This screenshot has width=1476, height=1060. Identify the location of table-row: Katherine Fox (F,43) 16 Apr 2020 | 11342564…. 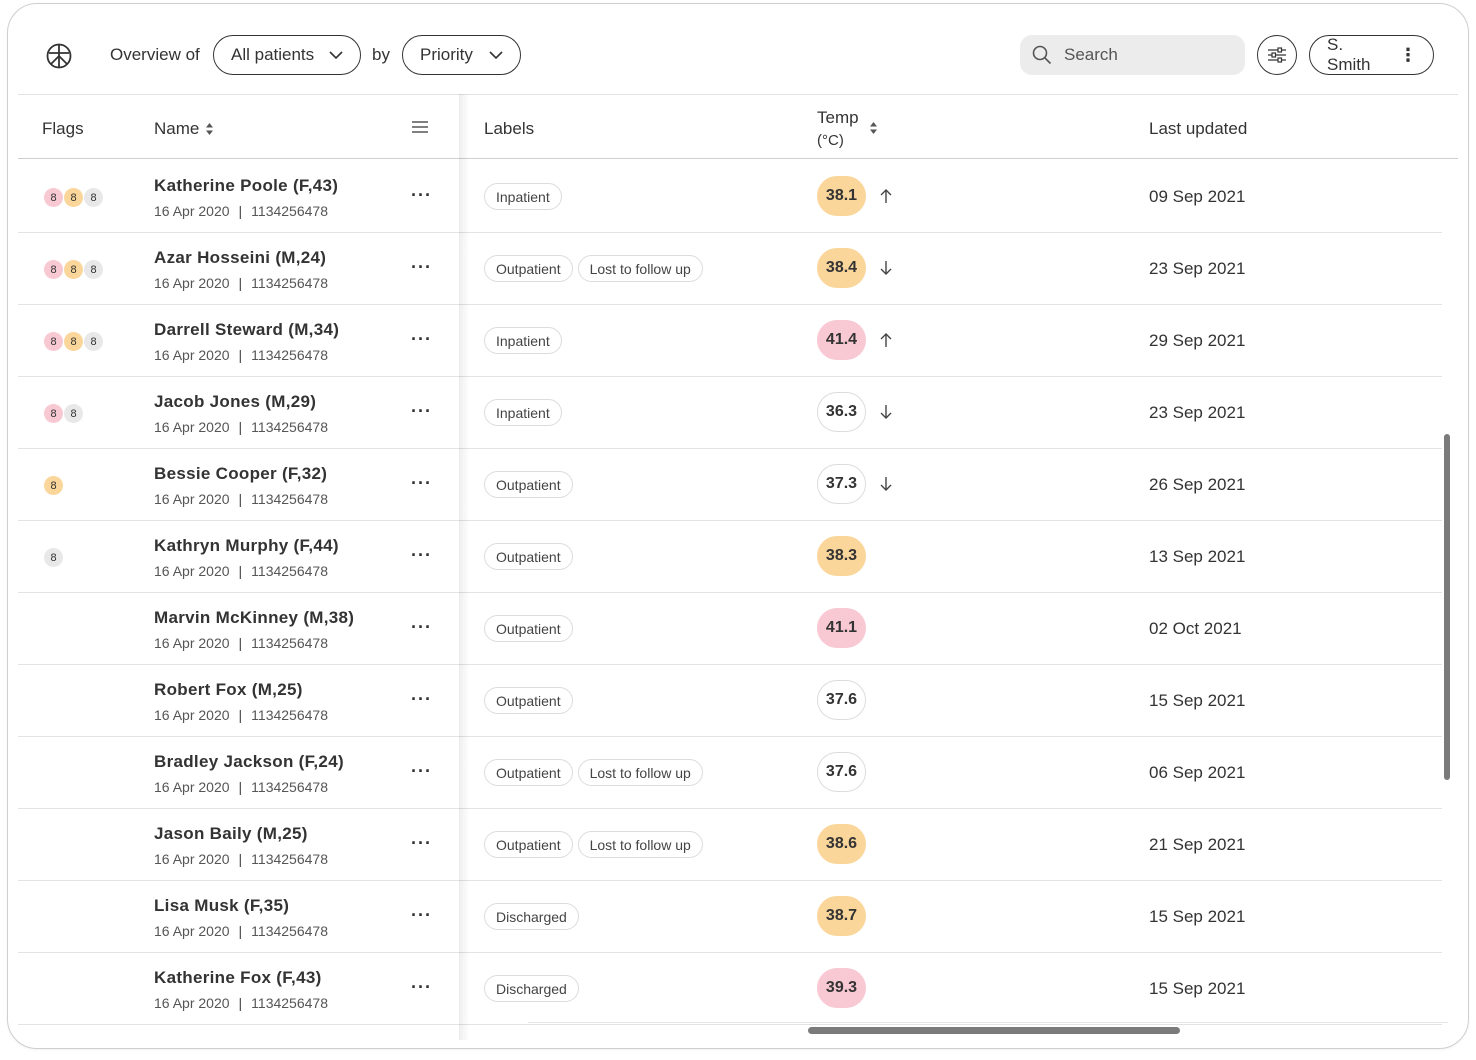
(730, 989).